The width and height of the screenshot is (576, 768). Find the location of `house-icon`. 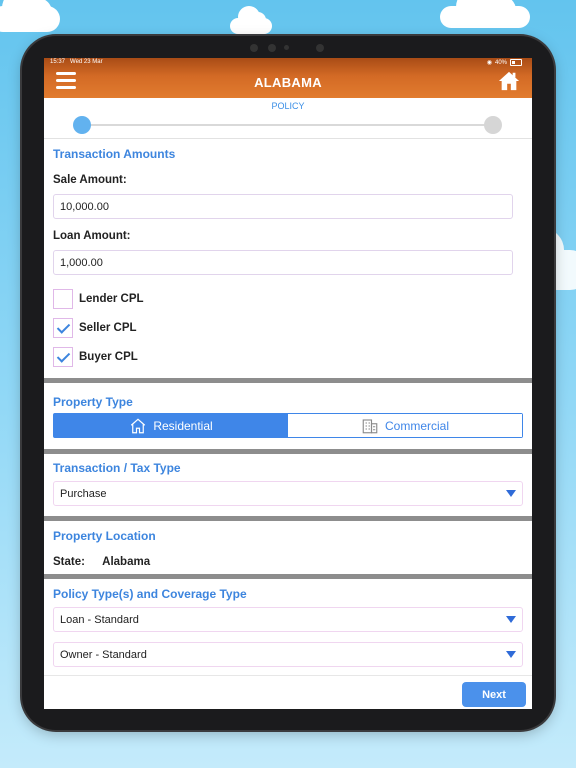

house-icon is located at coordinates (138, 425).